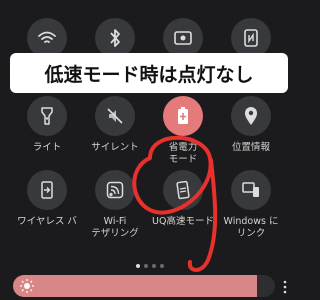 This screenshot has width=320, height=300. What do you see at coordinates (183, 190) in the screenshot?
I see `uq-speed-icon` at bounding box center [183, 190].